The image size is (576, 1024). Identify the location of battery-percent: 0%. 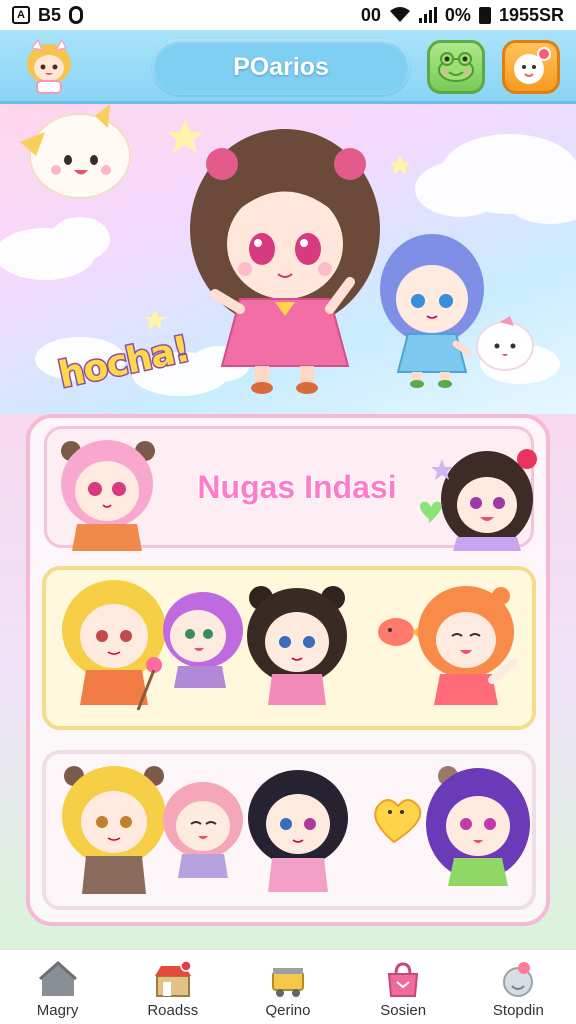
(457, 14).